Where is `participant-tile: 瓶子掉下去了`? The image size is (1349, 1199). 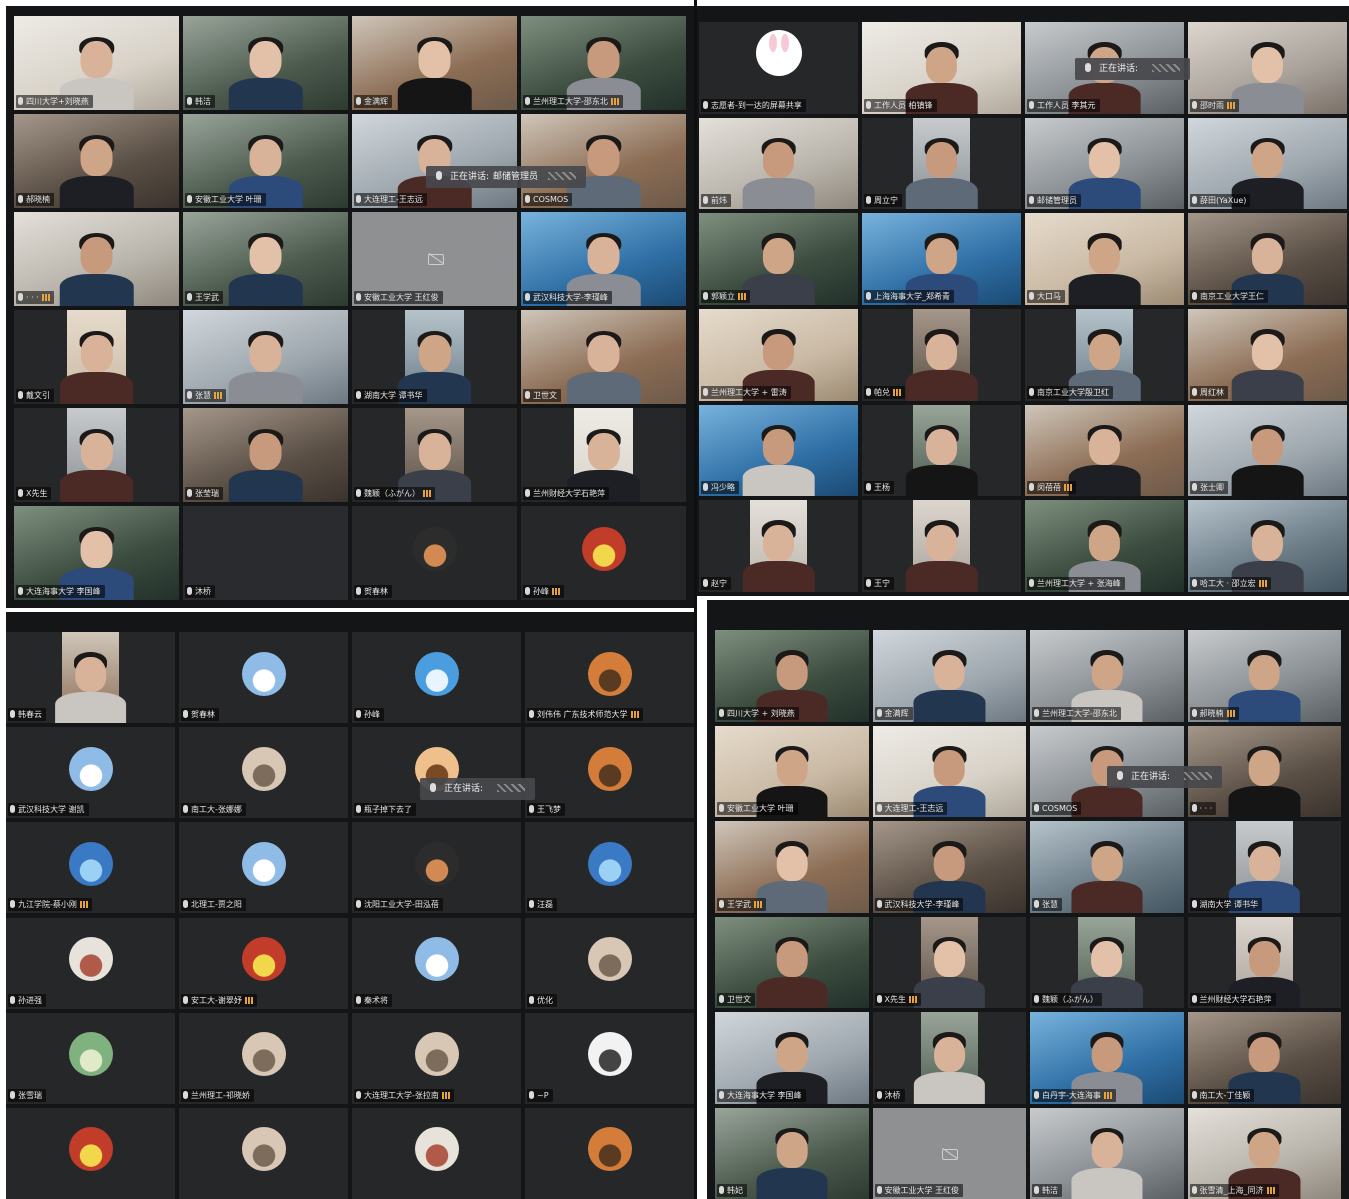 participant-tile: 瓶子掉下去了 is located at coordinates (436, 773).